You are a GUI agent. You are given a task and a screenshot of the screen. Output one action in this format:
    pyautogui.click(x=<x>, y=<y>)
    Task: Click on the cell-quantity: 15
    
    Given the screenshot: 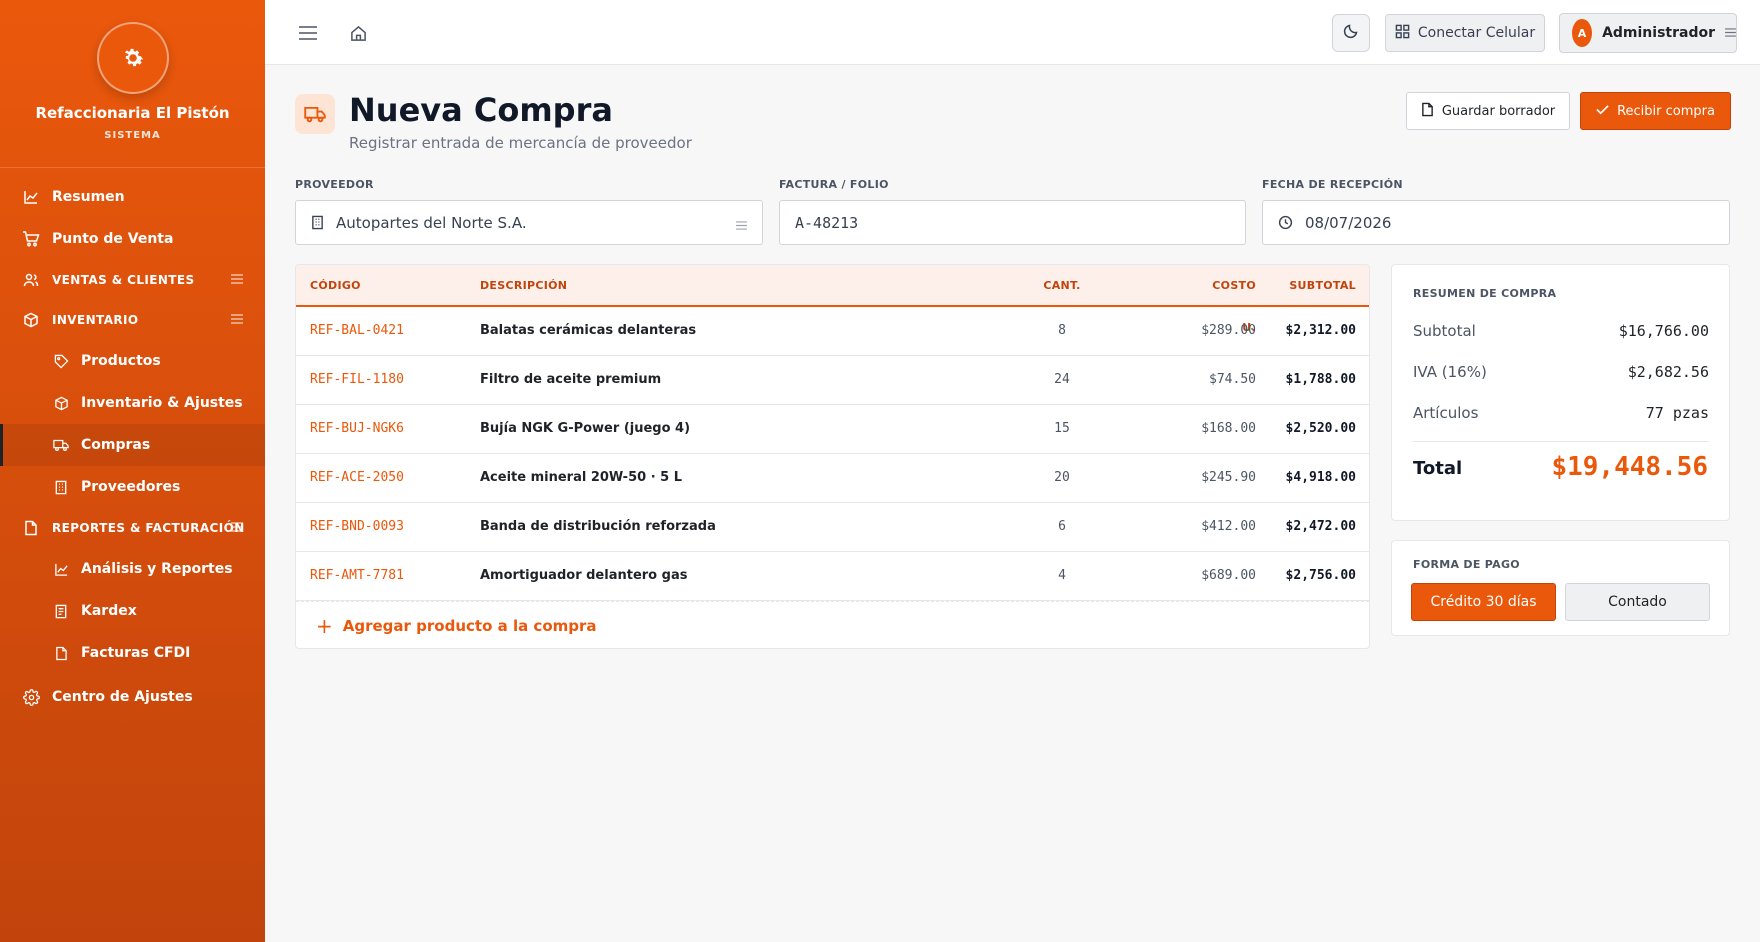 What is the action you would take?
    pyautogui.click(x=1062, y=428)
    